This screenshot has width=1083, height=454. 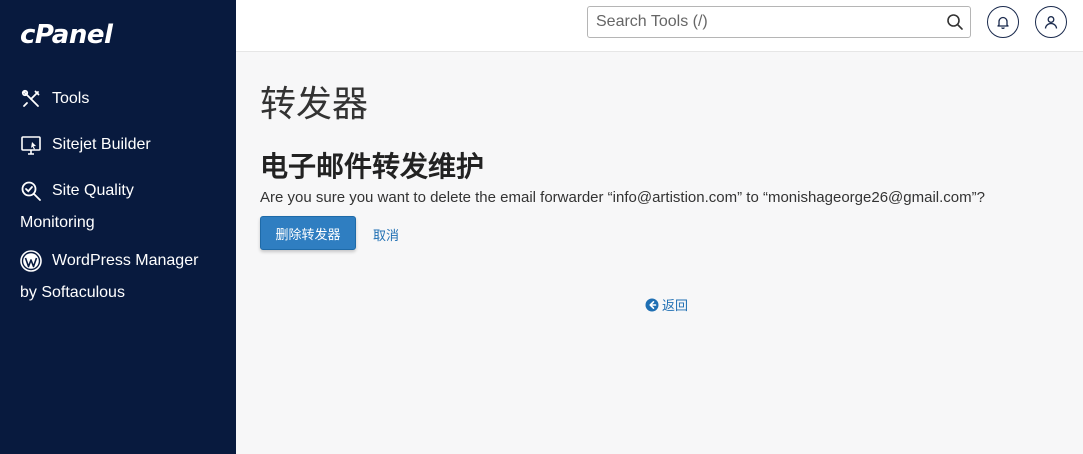 What do you see at coordinates (125, 260) in the screenshot?
I see `sidebar-item-label: WordPress Manager` at bounding box center [125, 260].